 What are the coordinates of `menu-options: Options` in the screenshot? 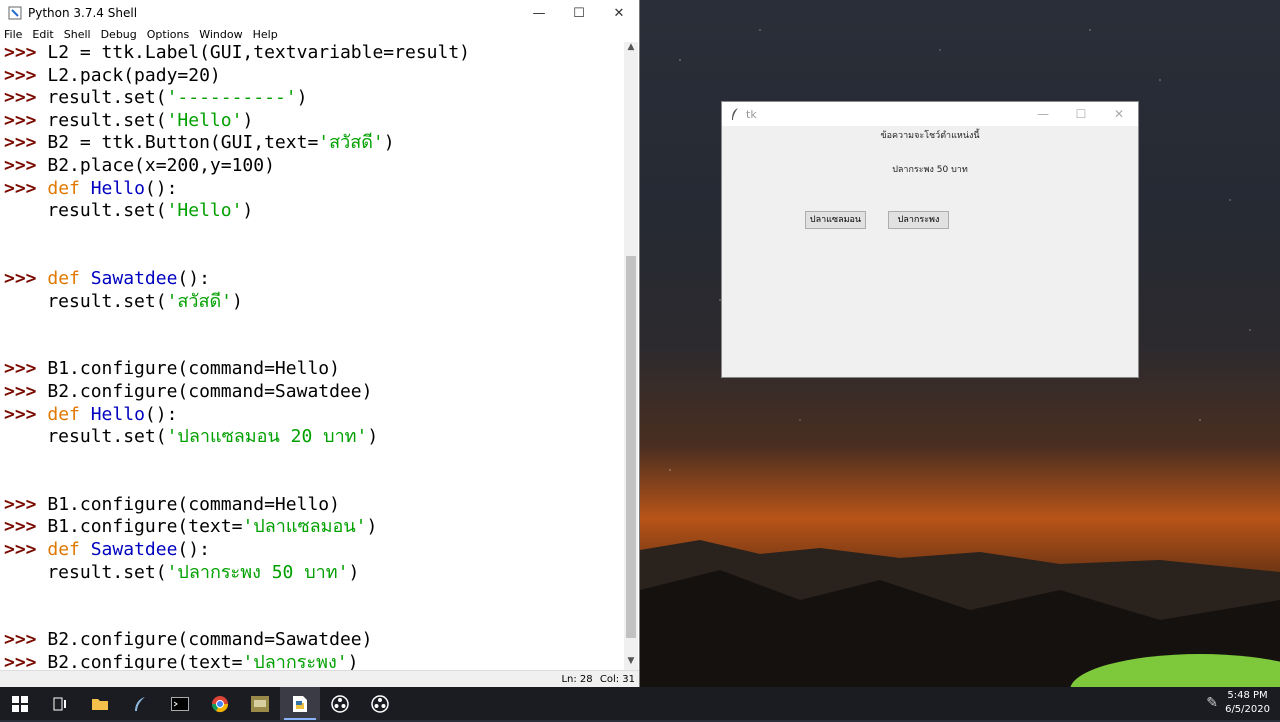 It's located at (168, 34).